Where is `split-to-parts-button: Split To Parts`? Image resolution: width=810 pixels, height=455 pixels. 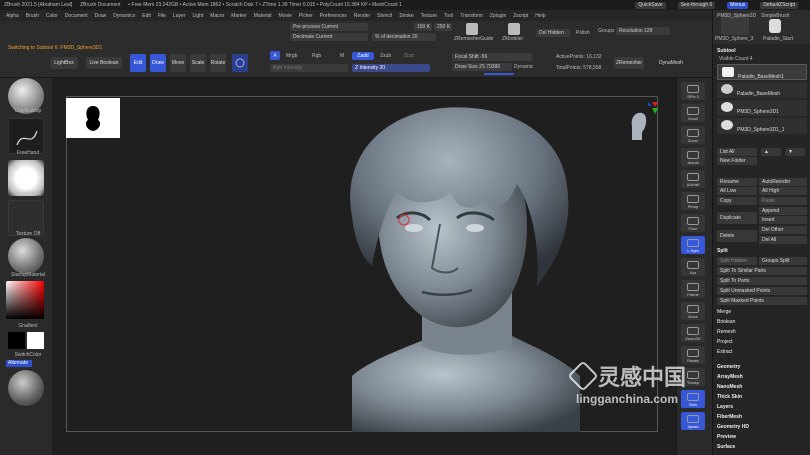 split-to-parts-button: Split To Parts is located at coordinates (762, 281).